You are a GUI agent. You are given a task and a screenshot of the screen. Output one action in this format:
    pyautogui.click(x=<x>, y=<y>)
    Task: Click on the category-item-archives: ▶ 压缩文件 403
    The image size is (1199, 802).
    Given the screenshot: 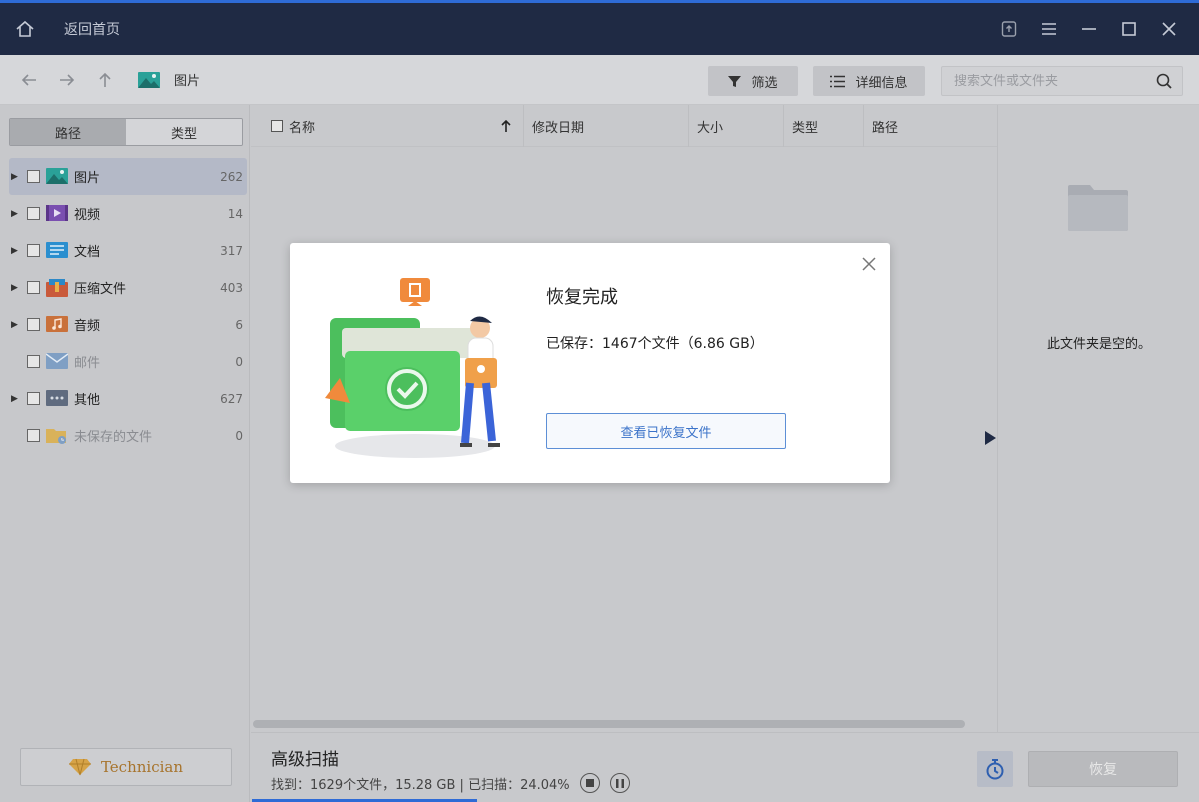 What is the action you would take?
    pyautogui.click(x=128, y=287)
    